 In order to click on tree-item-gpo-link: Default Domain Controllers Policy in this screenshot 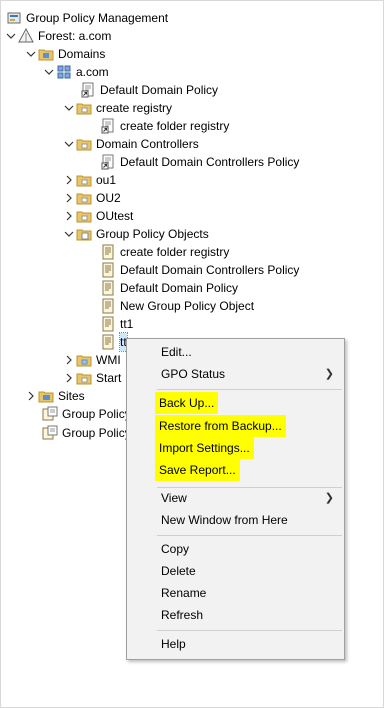, I will do `click(199, 162)`.